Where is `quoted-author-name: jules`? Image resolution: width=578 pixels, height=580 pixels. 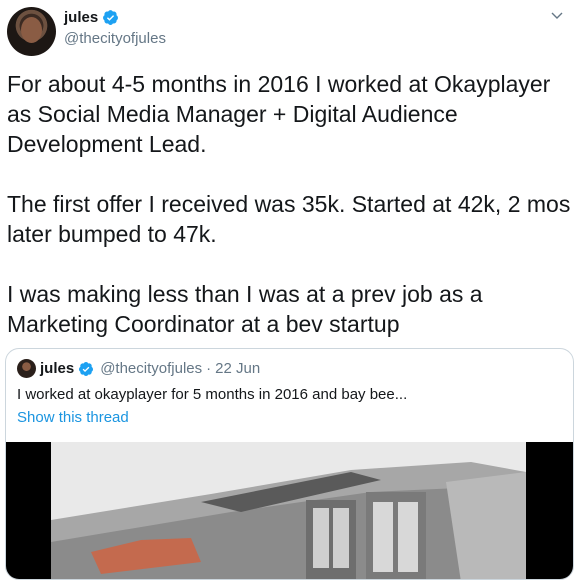 quoted-author-name: jules is located at coordinates (57, 368).